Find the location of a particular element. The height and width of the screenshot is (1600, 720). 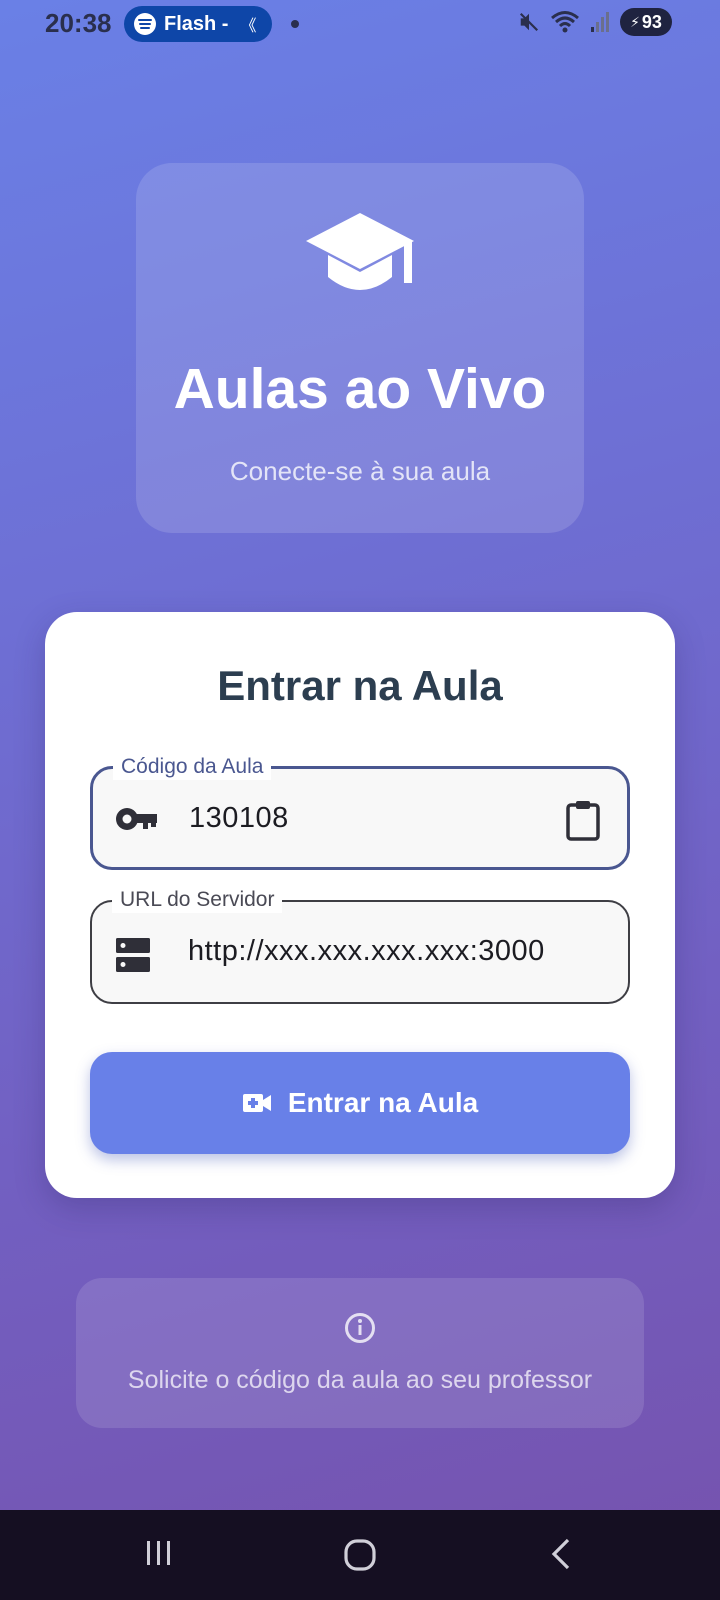

class-code-input is located at coordinates (369, 818).